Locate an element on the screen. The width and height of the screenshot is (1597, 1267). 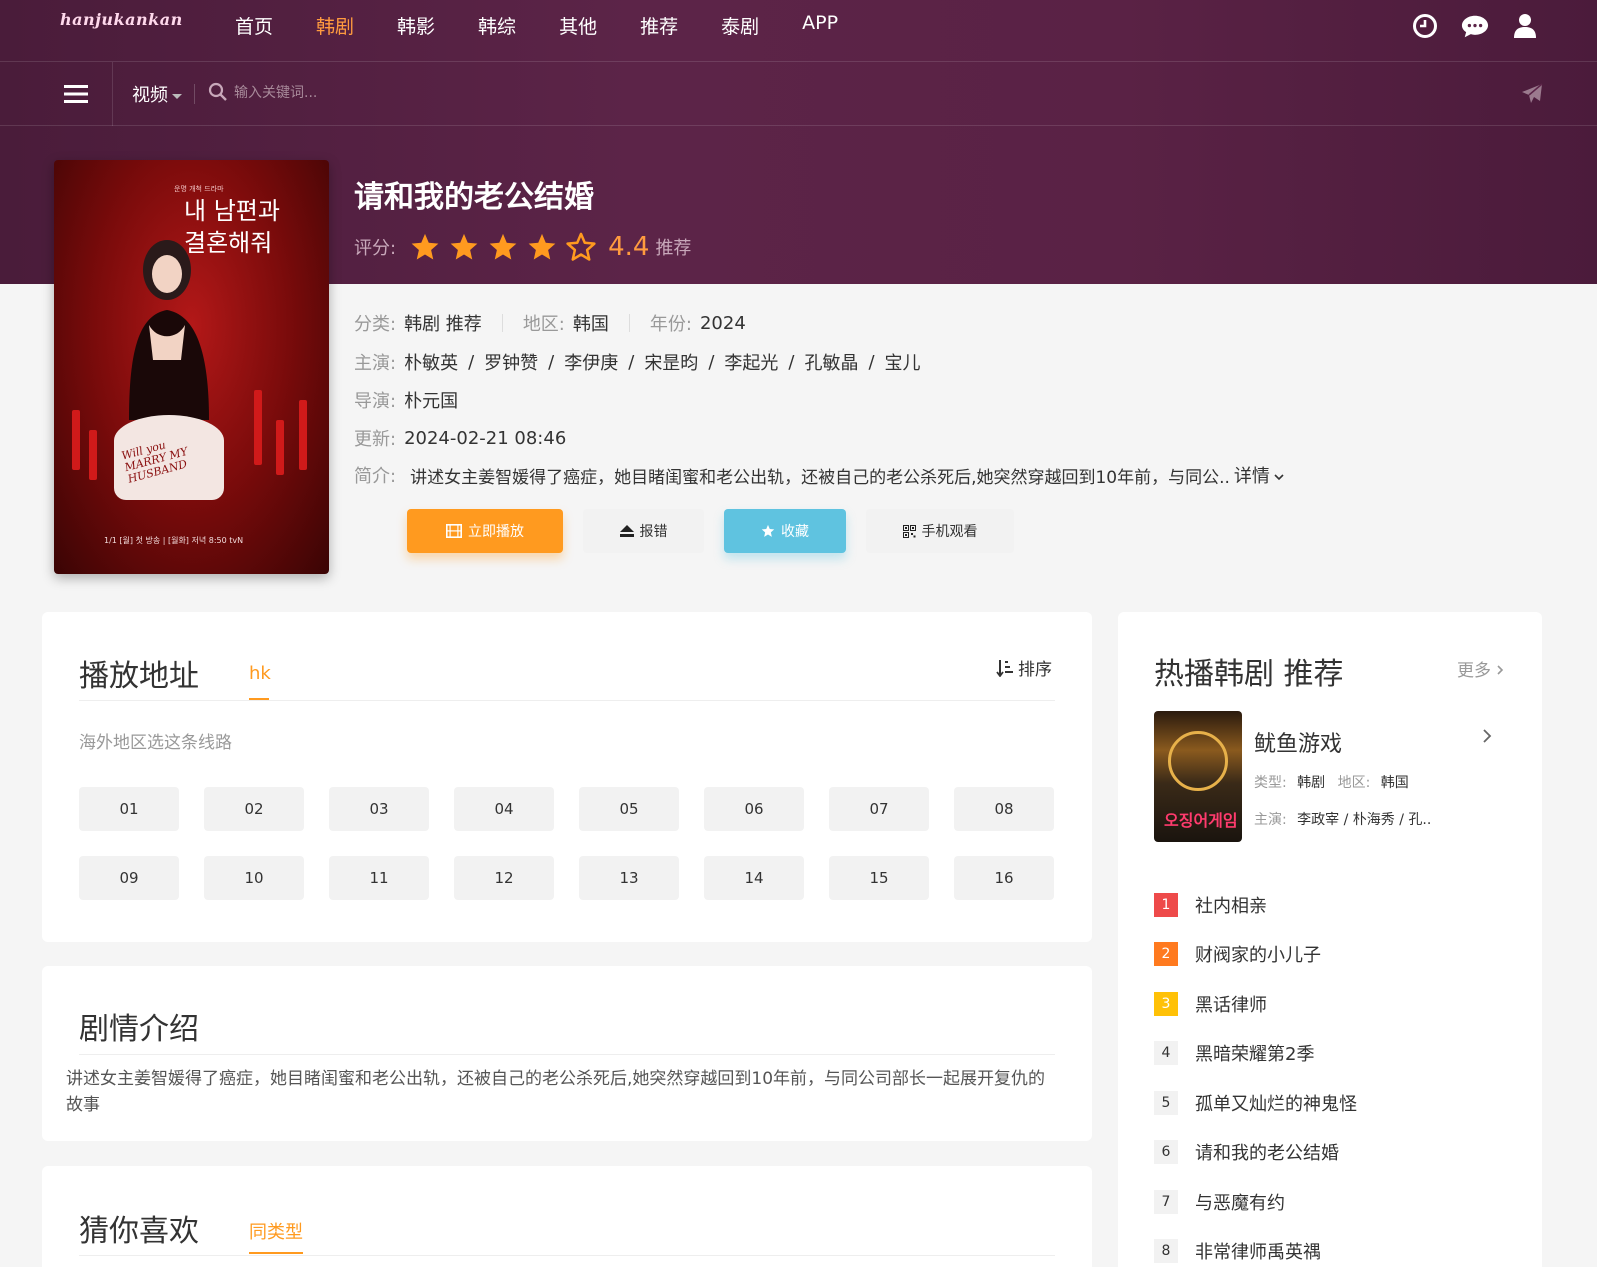
star-icon is located at coordinates (768, 530).